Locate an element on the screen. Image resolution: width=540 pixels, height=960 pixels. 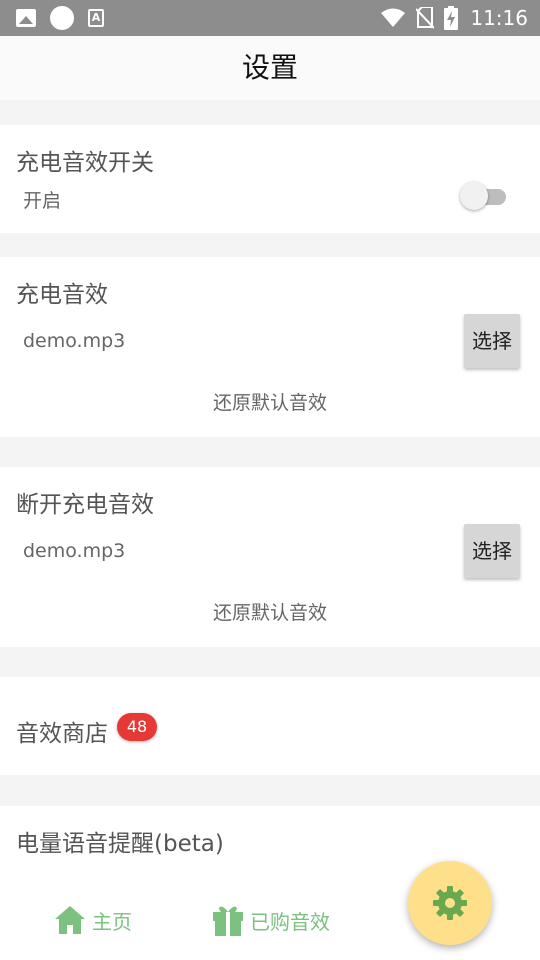
app-bar: 设置 is located at coordinates (270, 68).